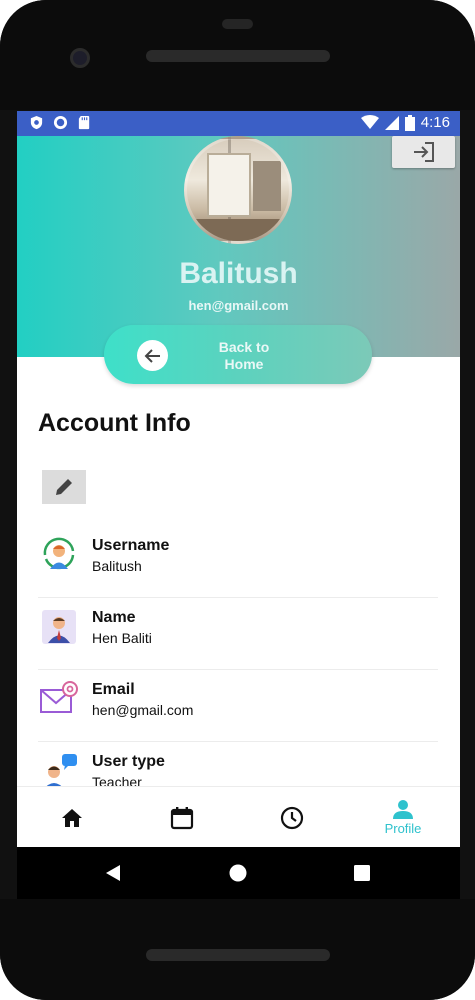 This screenshot has height=1000, width=475. Describe the element at coordinates (403, 828) in the screenshot. I see `nav-profile-label: Profile` at that location.